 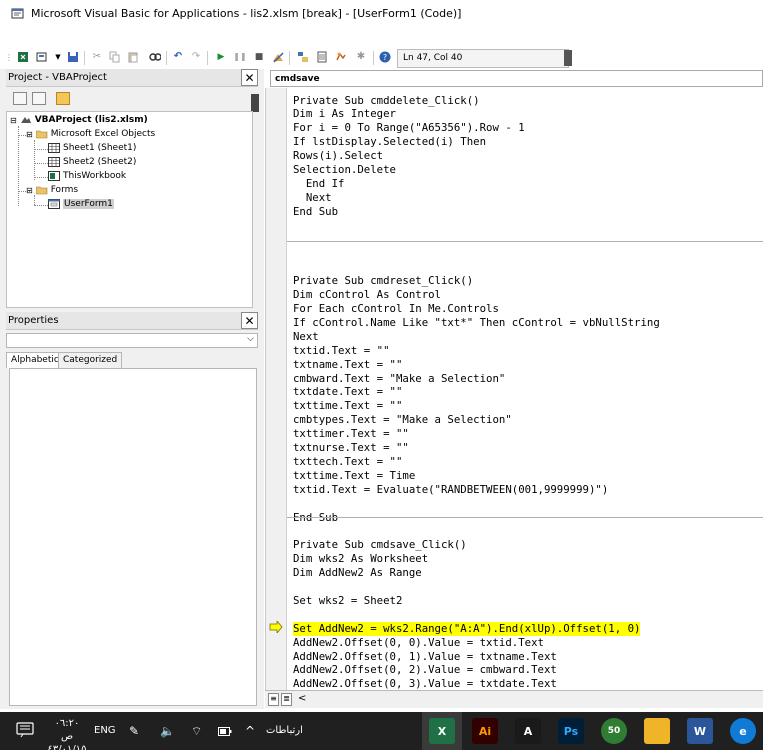 What do you see at coordinates (303, 57) in the screenshot?
I see `project-explorer-icon` at bounding box center [303, 57].